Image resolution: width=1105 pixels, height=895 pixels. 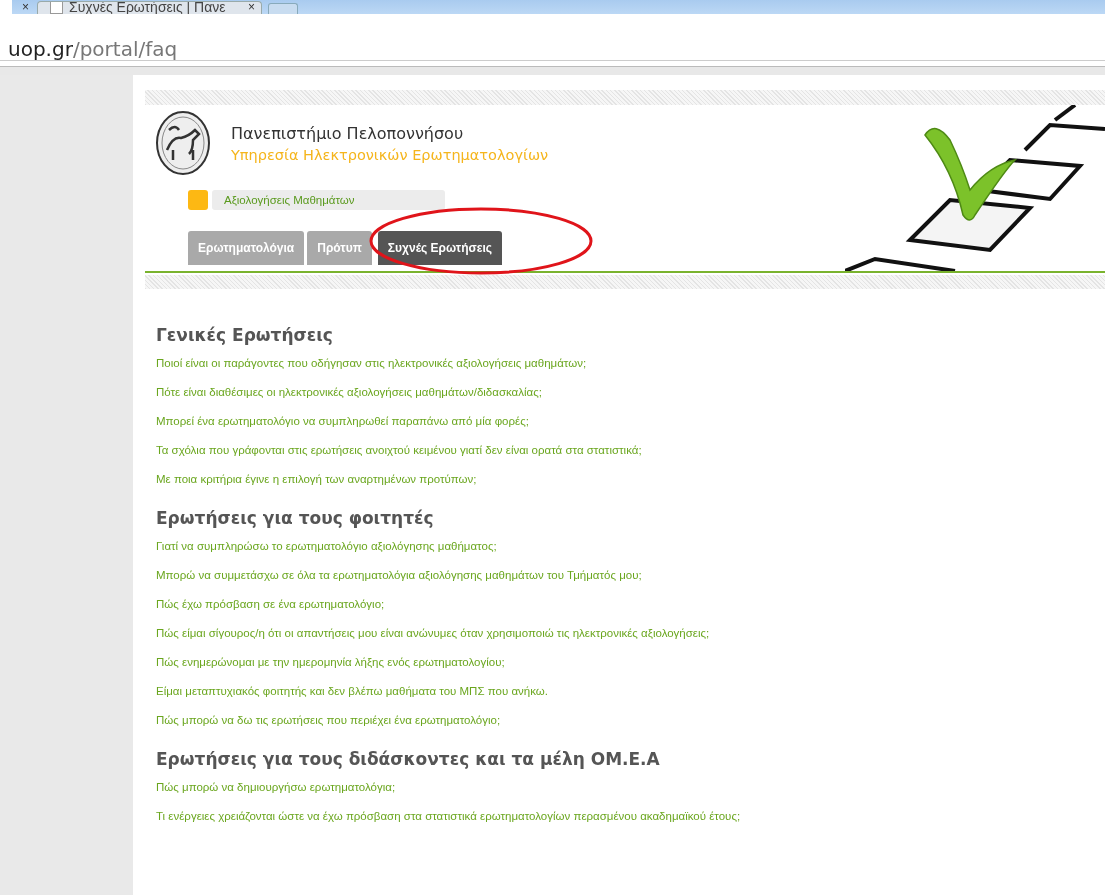 I want to click on site-subtitle: Υπηρεσία Ηλεκτρονικών Ερωτηματολογίων, so click(x=390, y=154).